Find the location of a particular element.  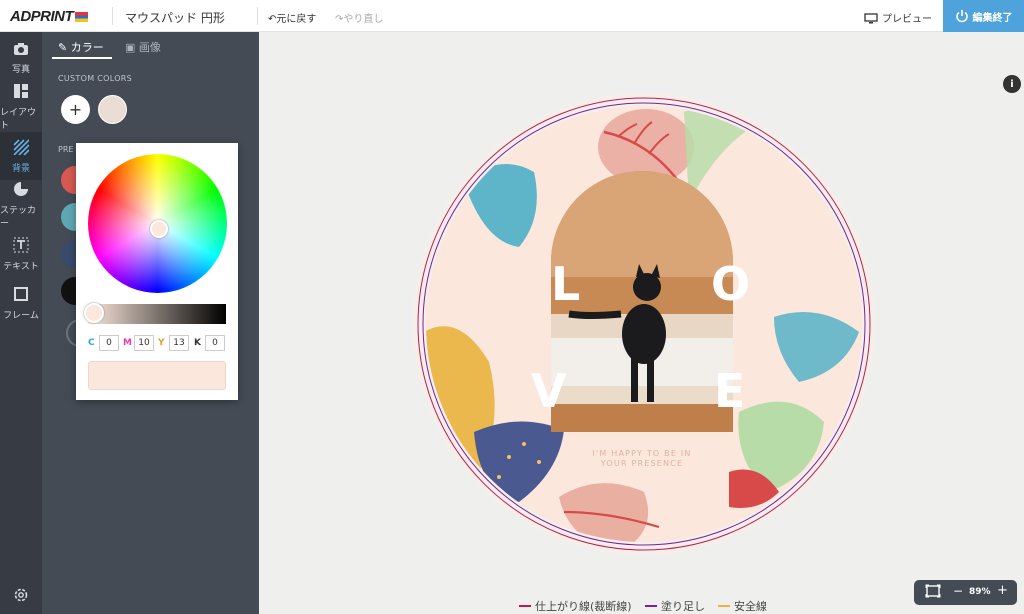

text-icon is located at coordinates (21, 246).